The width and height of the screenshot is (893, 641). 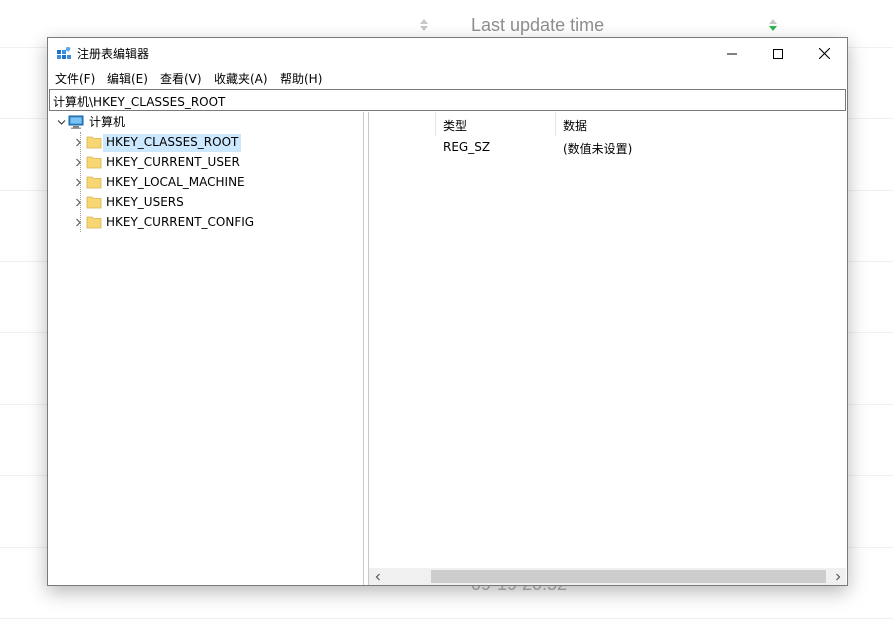 I want to click on address-bar: 计算机\HKEY_CLASSES_ROOT, so click(x=447, y=100).